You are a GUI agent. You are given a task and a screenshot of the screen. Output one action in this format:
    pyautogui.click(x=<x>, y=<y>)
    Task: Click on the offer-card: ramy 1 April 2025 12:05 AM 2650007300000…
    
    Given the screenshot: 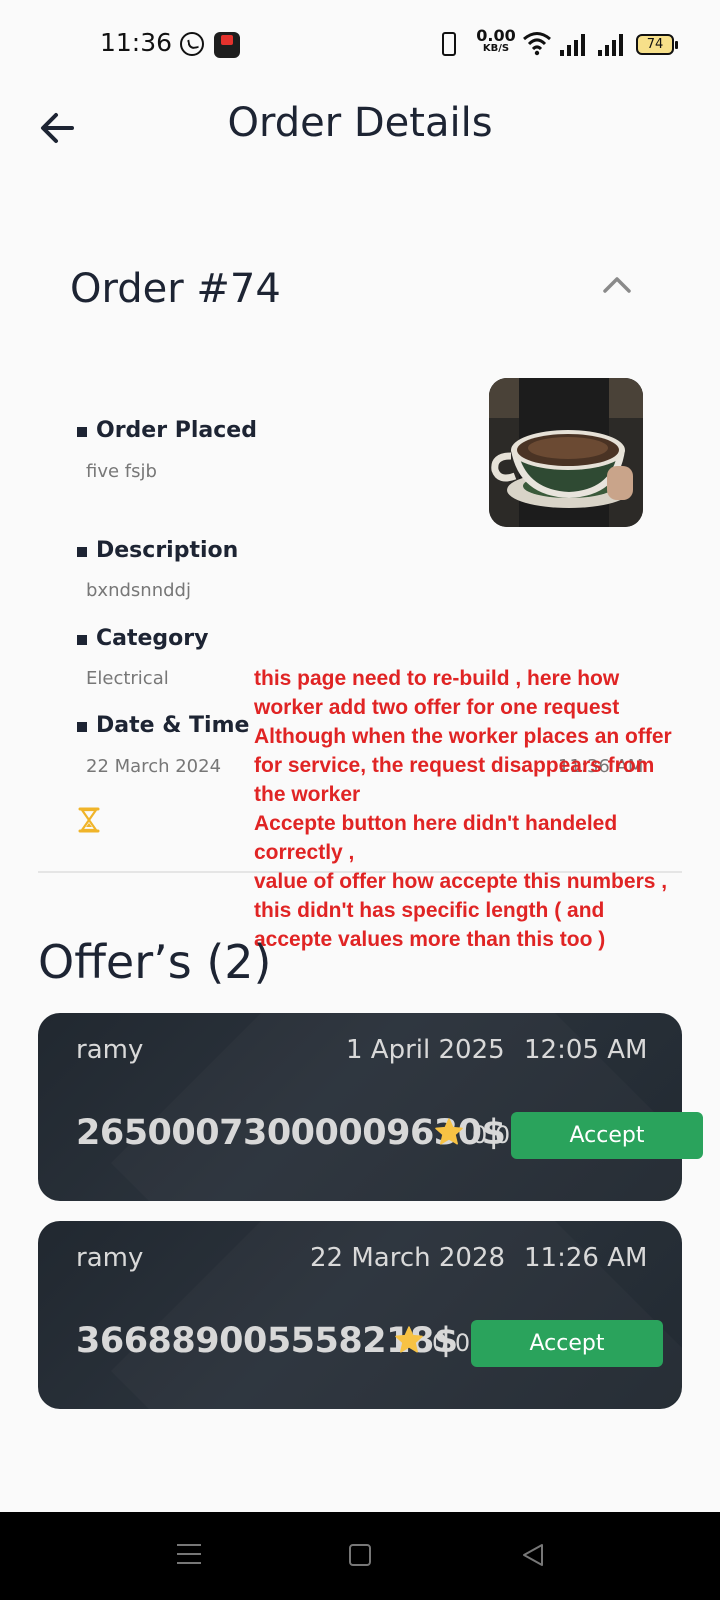 What is the action you would take?
    pyautogui.click(x=360, y=1107)
    